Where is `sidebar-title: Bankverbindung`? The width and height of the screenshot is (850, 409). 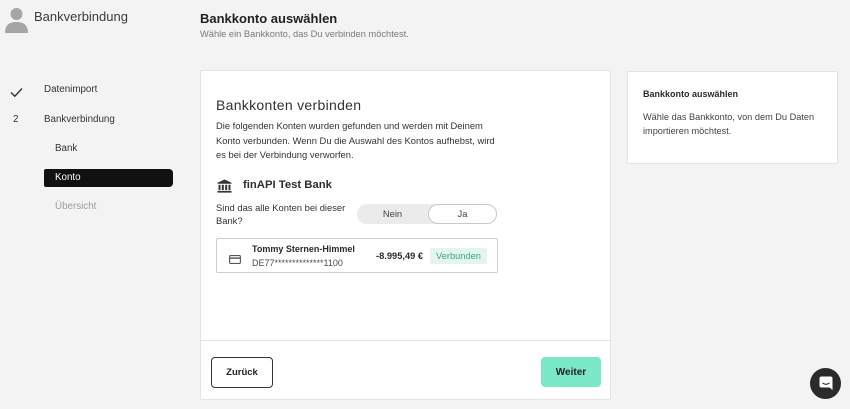 sidebar-title: Bankverbindung is located at coordinates (81, 16).